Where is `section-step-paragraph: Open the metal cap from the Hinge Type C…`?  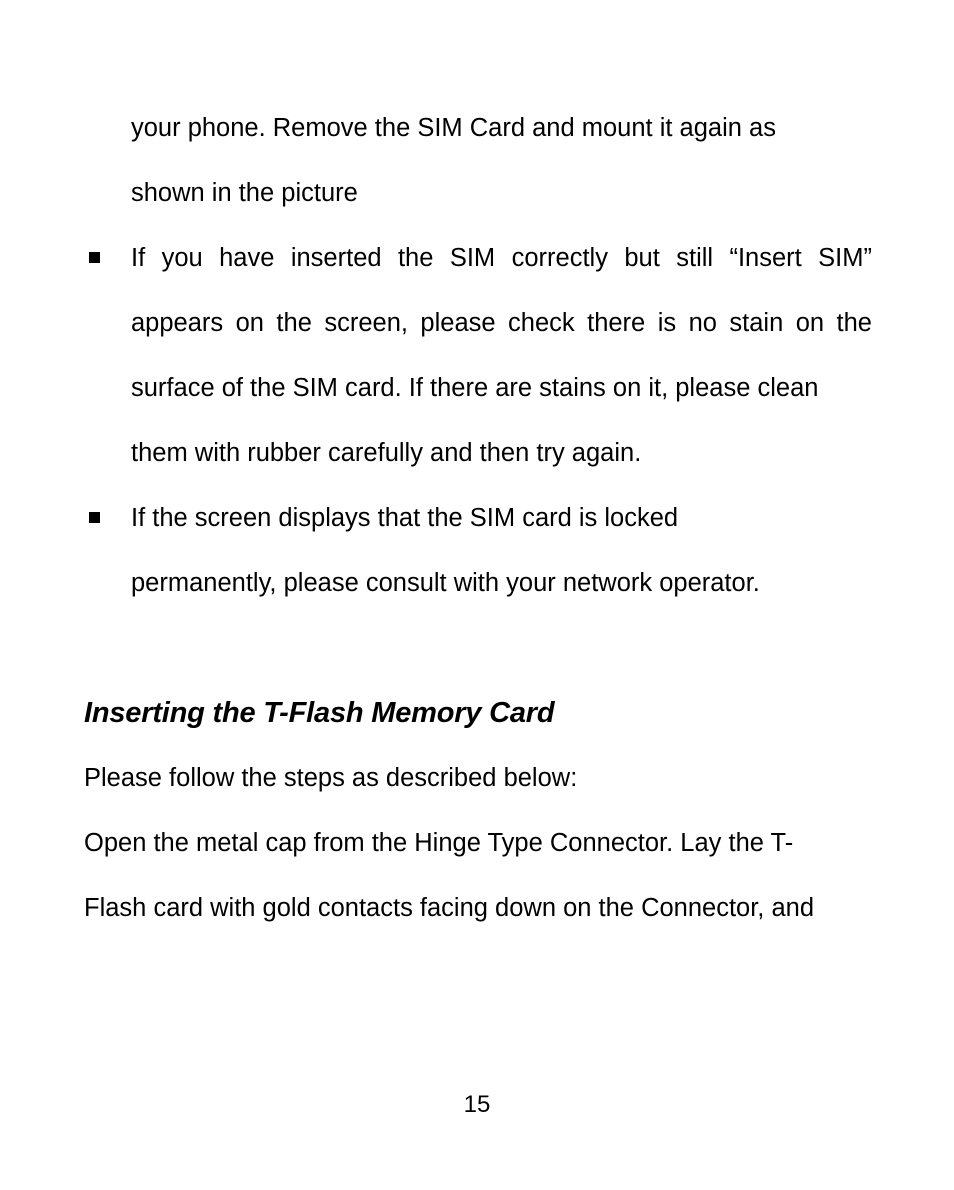 section-step-paragraph: Open the metal cap from the Hinge Type C… is located at coordinates (478, 876).